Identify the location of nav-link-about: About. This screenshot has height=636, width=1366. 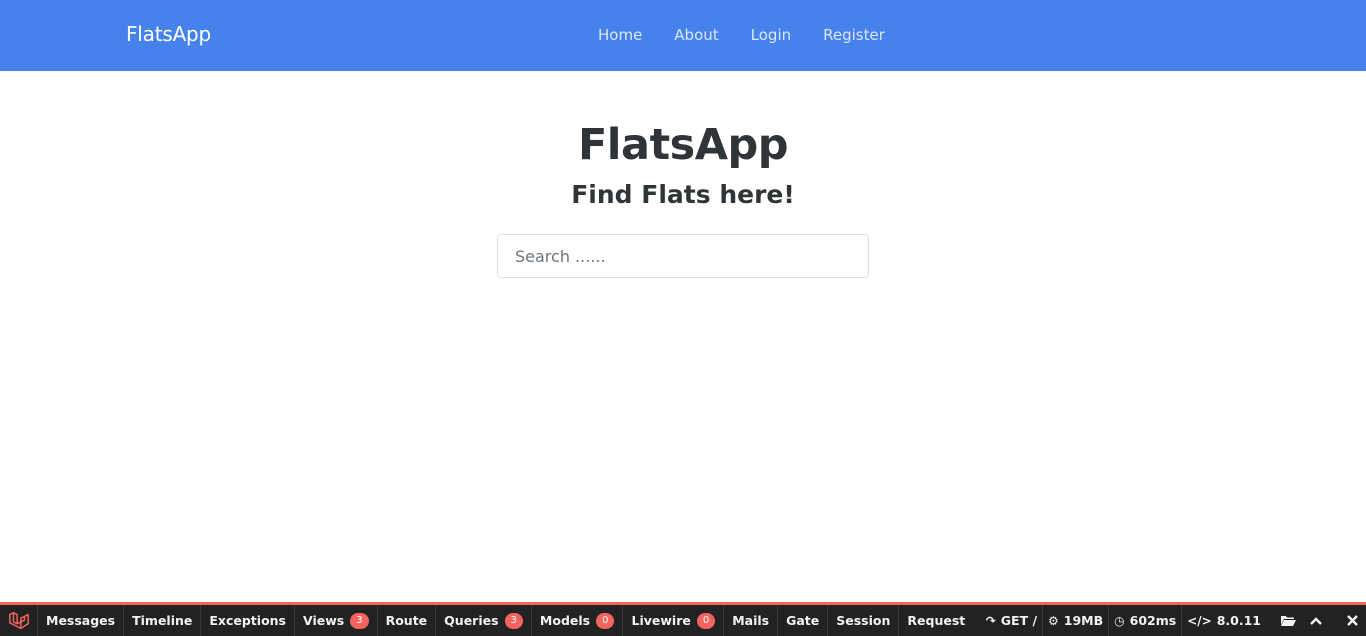
(696, 35).